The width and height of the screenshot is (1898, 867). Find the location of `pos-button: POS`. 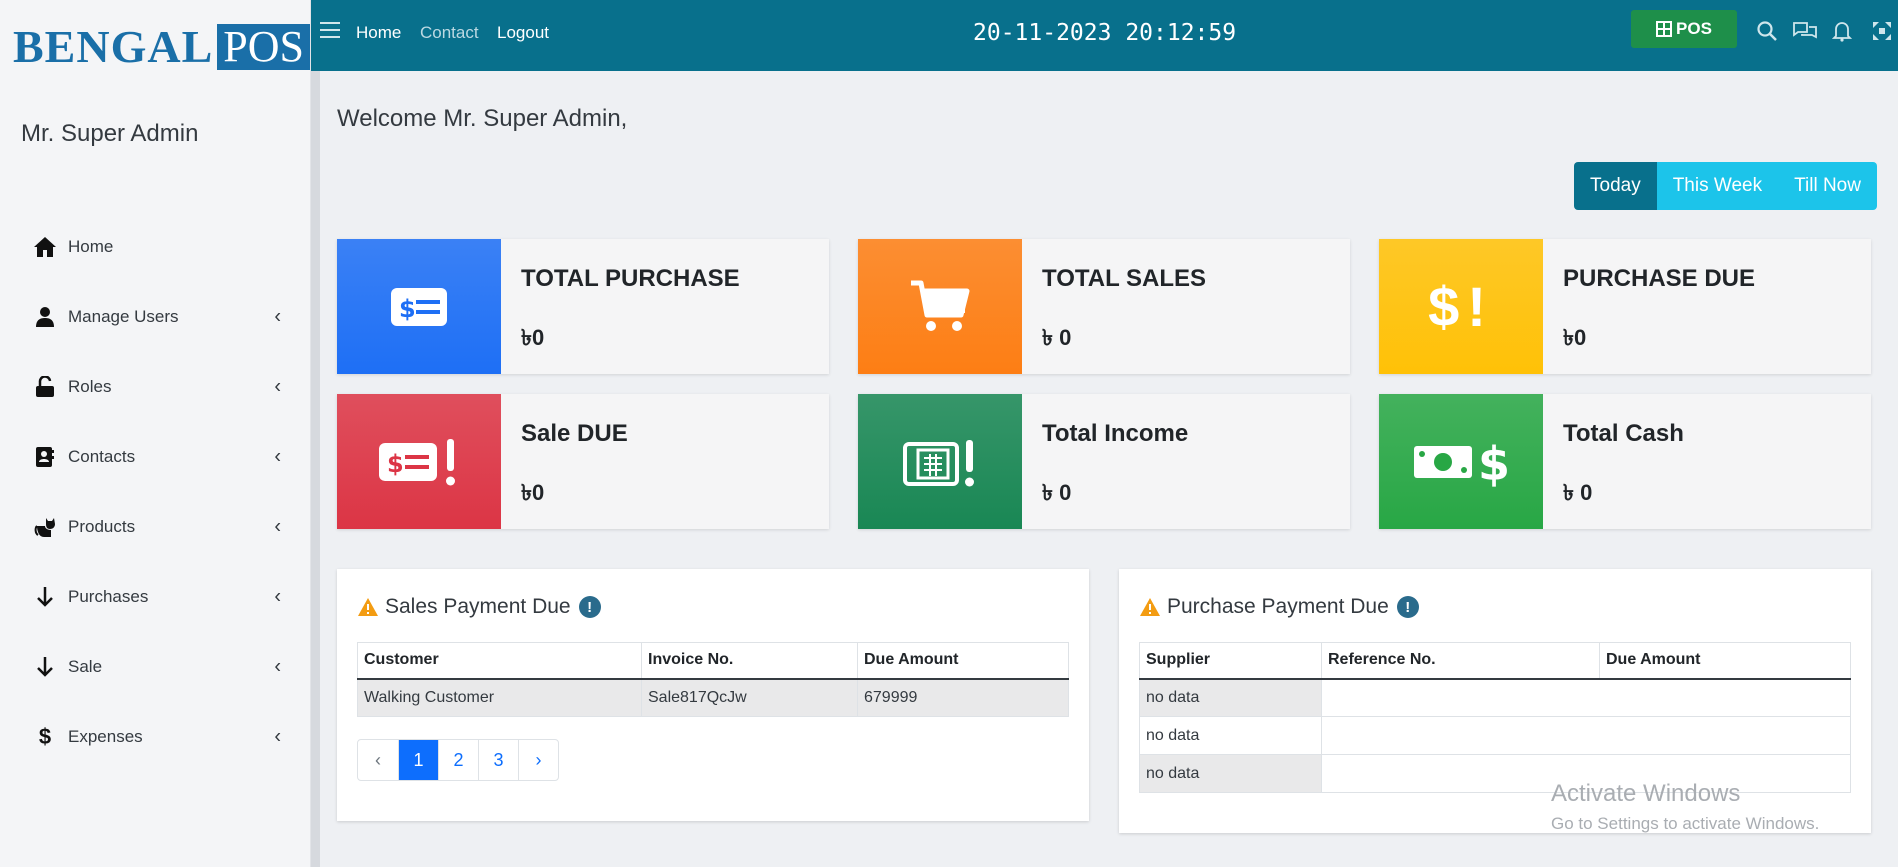

pos-button: POS is located at coordinates (1684, 29).